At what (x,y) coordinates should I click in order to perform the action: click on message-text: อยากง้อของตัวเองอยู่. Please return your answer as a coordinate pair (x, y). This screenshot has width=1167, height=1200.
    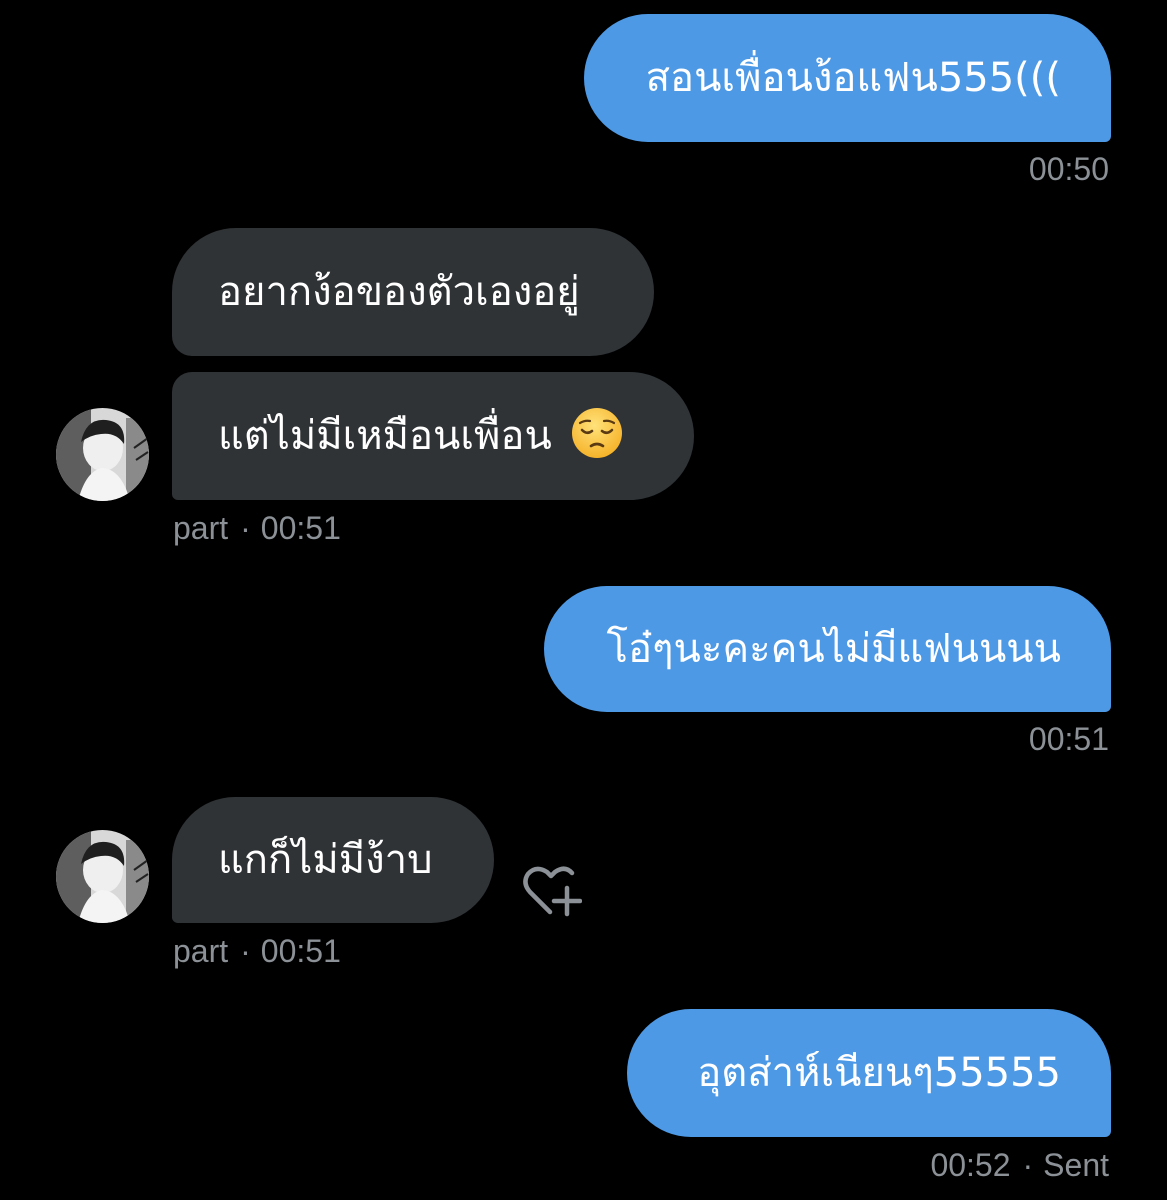
    Looking at the image, I should click on (399, 292).